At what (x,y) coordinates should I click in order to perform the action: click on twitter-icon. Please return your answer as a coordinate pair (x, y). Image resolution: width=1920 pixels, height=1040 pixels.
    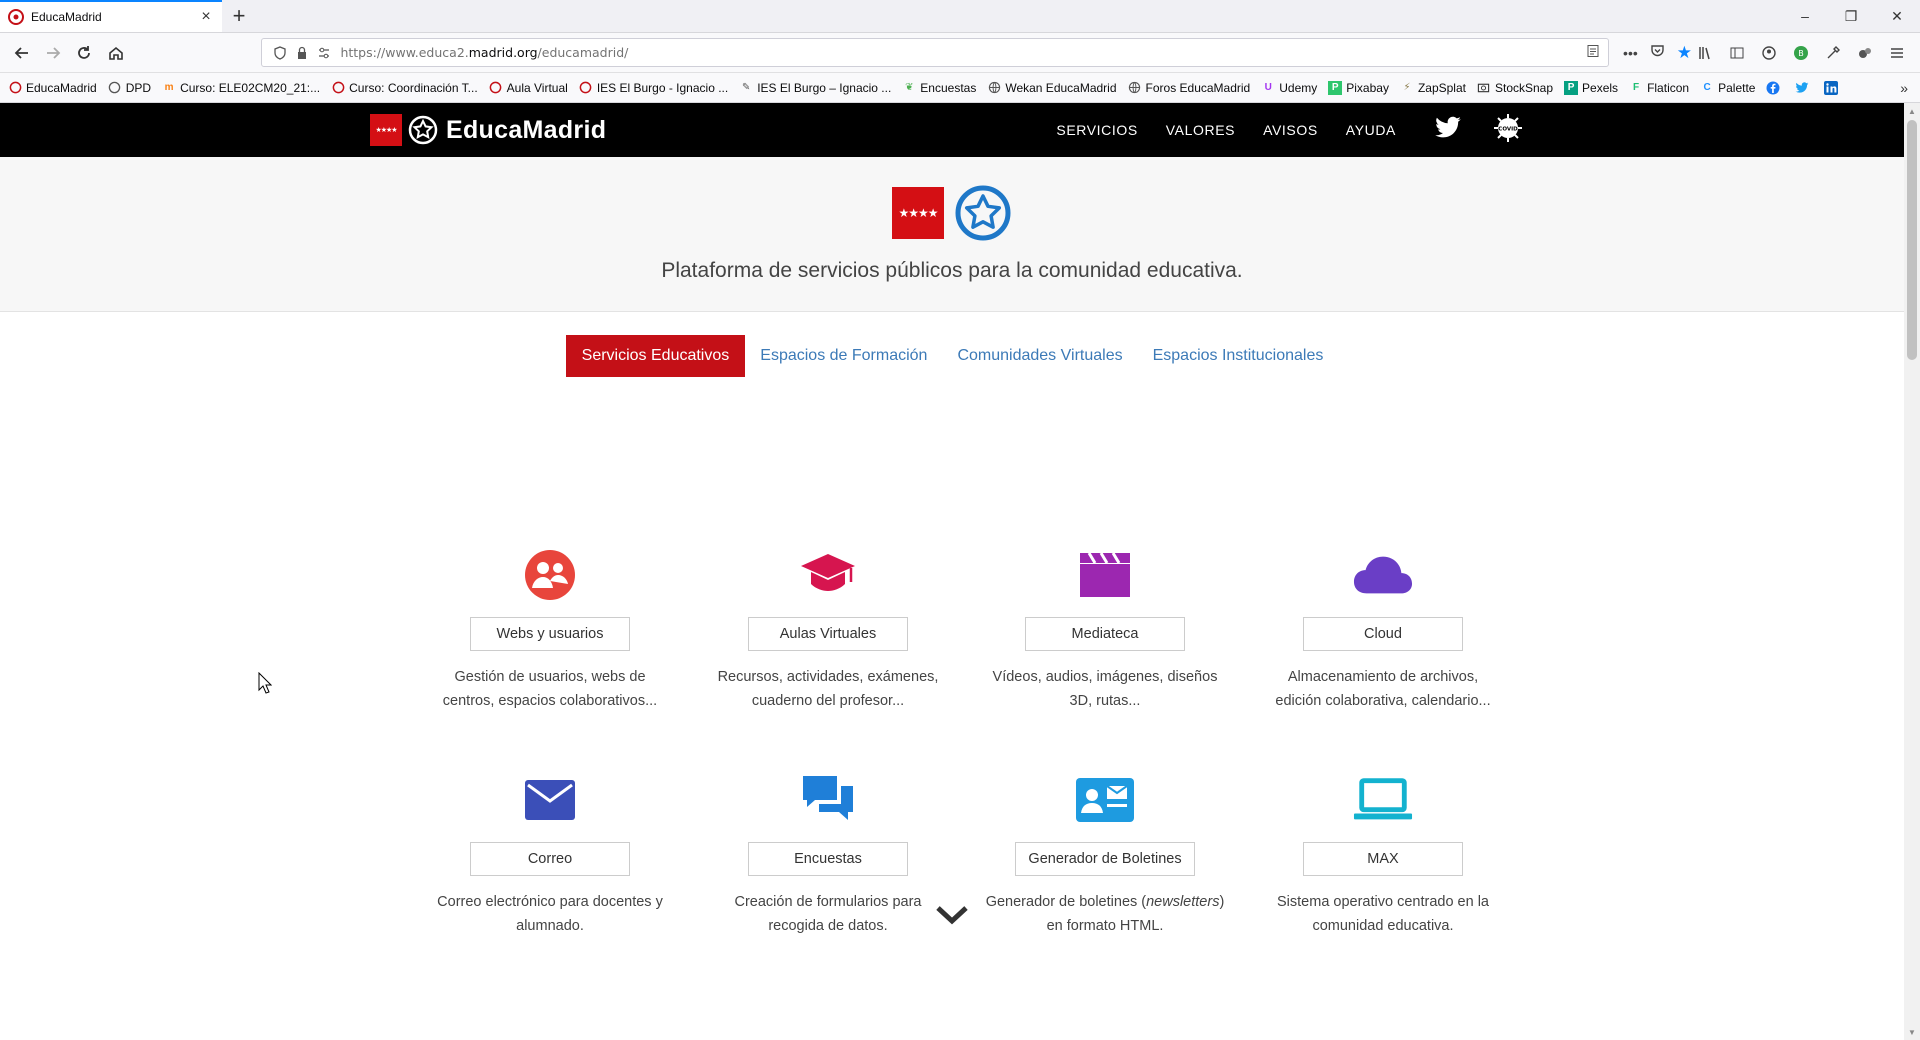
    Looking at the image, I should click on (1448, 130).